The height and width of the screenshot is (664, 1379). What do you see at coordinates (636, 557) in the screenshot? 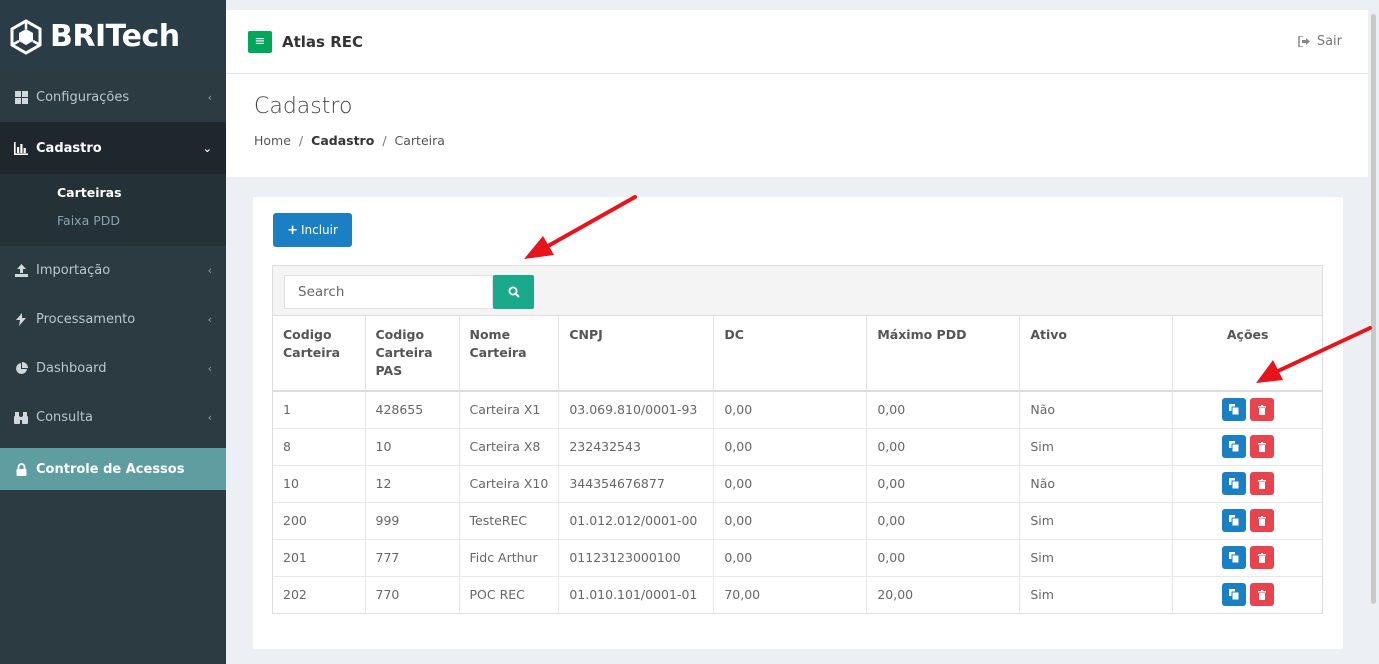
I see `cell-cnpj: 01123123000100` at bounding box center [636, 557].